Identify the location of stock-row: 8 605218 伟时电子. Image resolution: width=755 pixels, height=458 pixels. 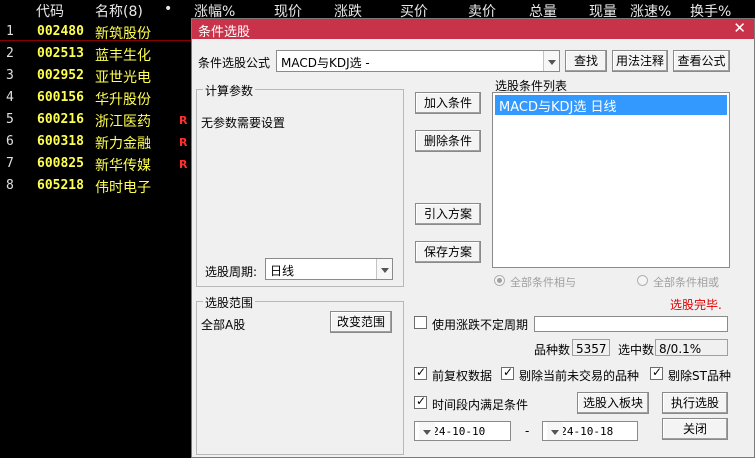
(95, 187).